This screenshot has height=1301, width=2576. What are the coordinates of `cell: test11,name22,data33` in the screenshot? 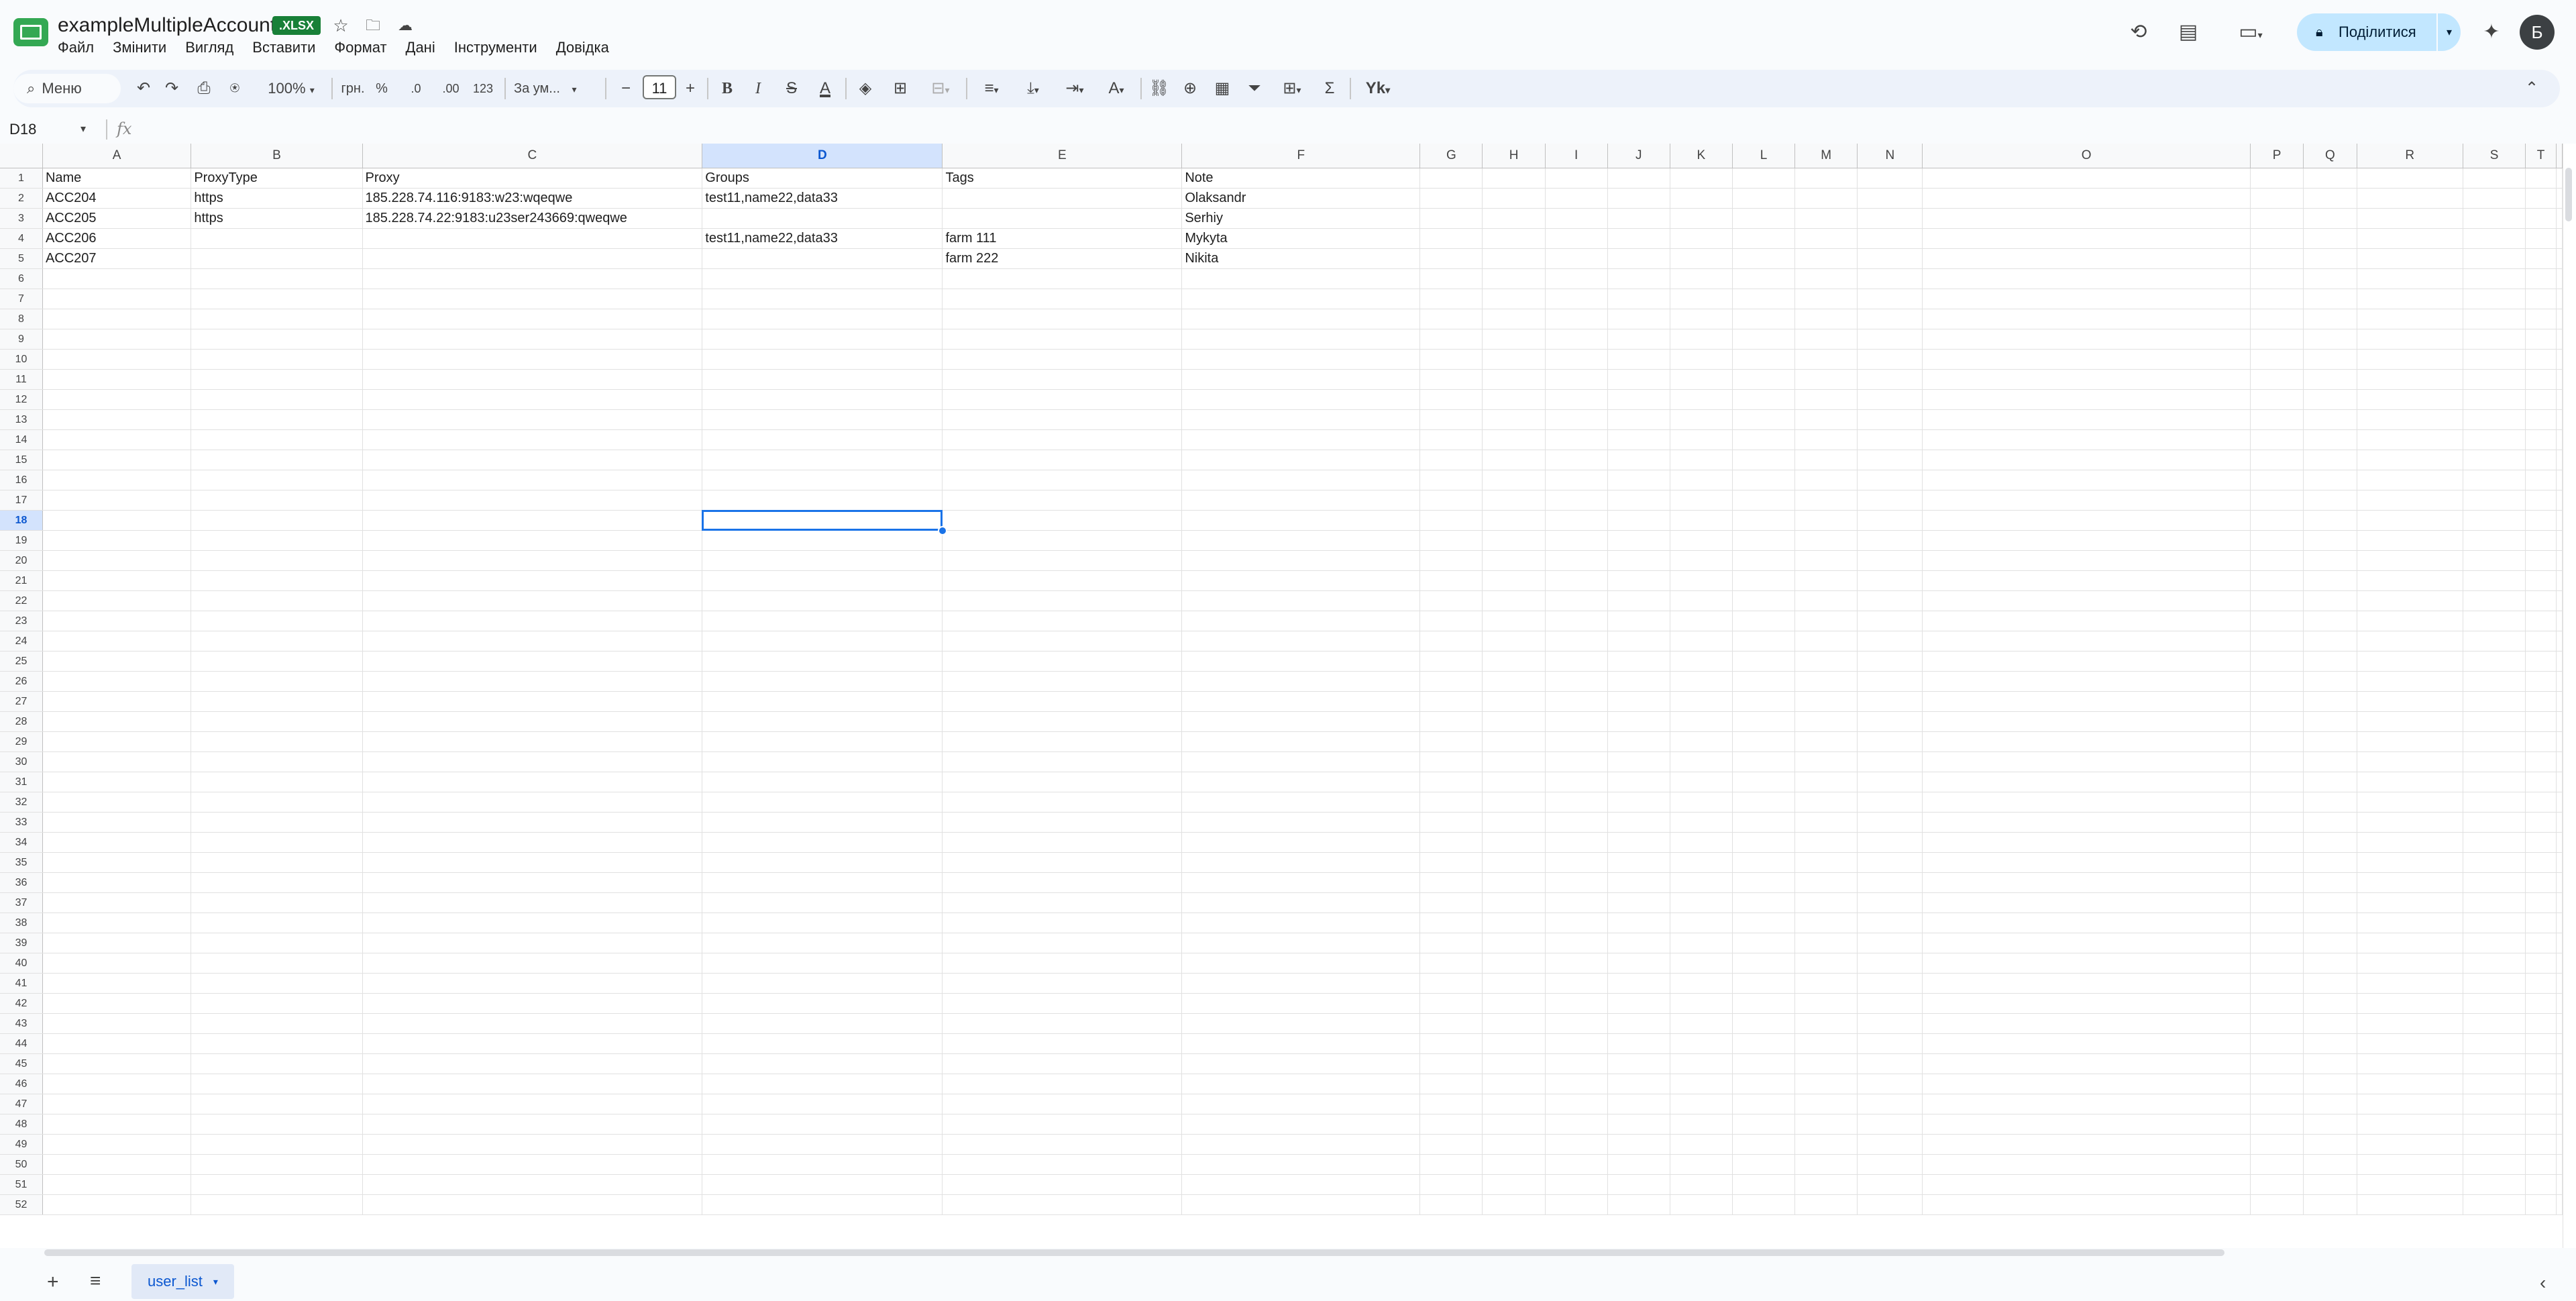 It's located at (822, 198).